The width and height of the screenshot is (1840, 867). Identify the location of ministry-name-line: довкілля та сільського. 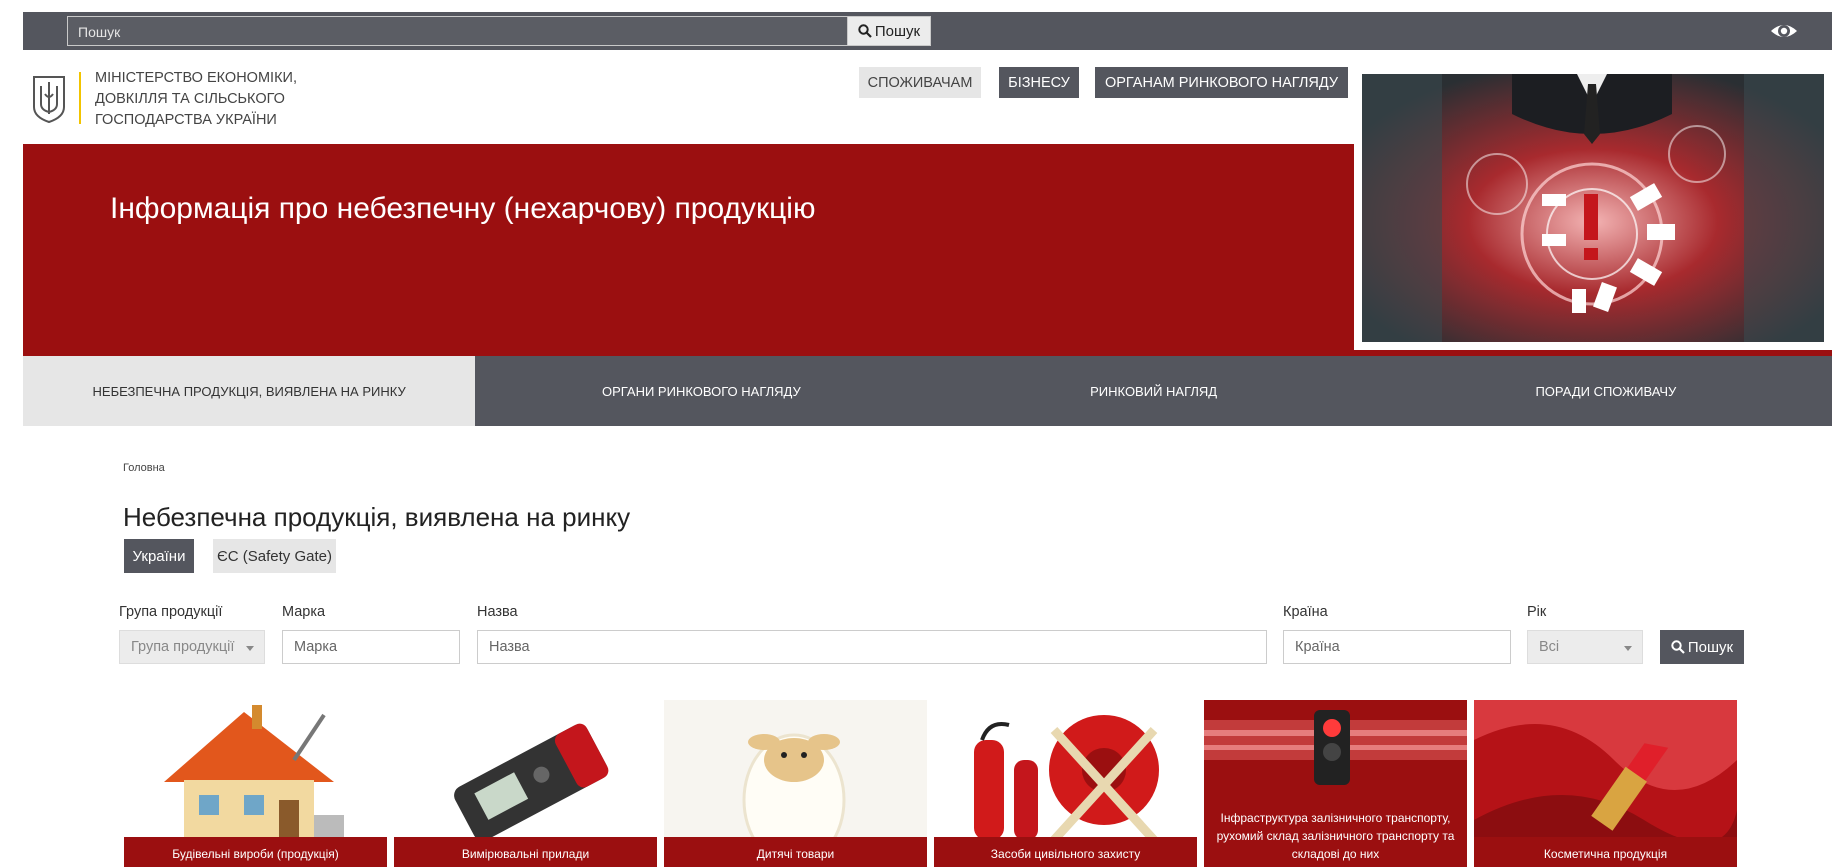
(190, 99).